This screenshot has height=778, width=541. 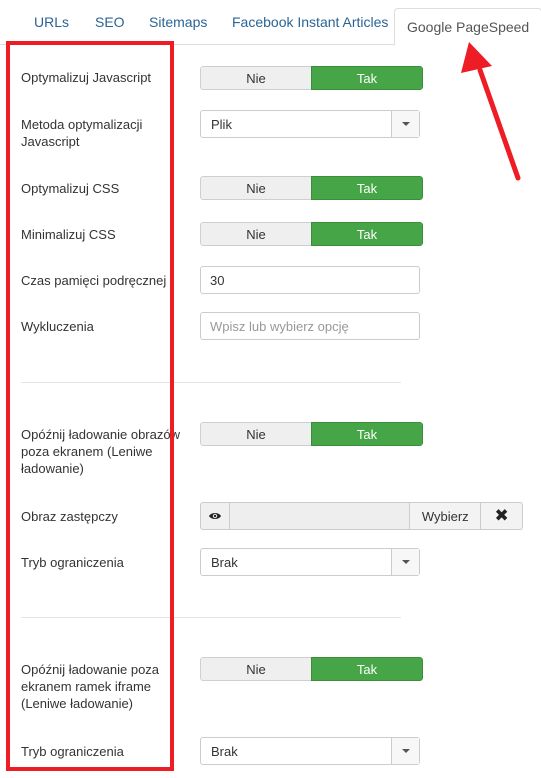 What do you see at coordinates (310, 280) in the screenshot?
I see `cache-time-input: 30` at bounding box center [310, 280].